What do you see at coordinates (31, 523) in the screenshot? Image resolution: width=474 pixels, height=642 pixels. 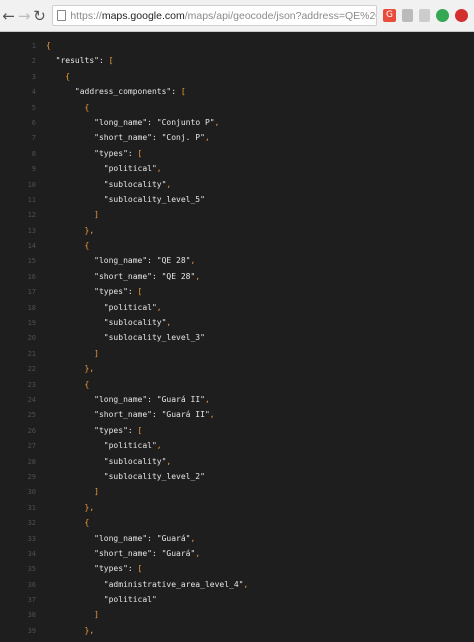 I see `line-number: 32` at bounding box center [31, 523].